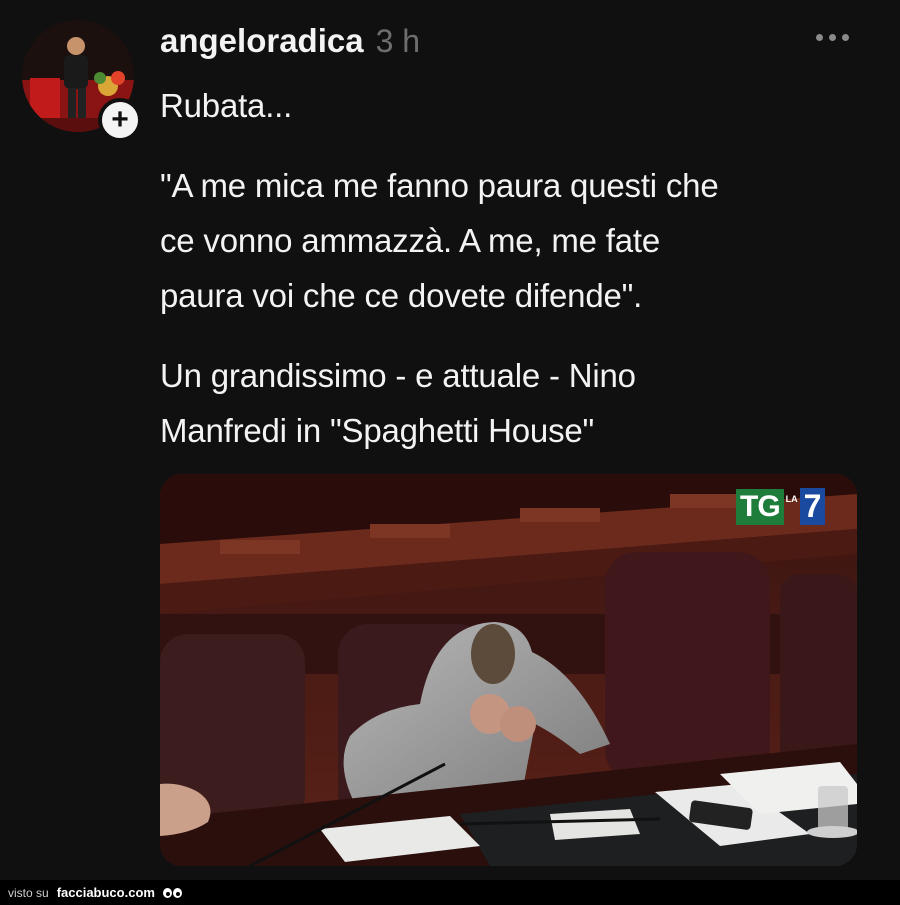 The width and height of the screenshot is (900, 905). I want to click on quote-line: paura voi che ce dovete difende"., so click(401, 295).